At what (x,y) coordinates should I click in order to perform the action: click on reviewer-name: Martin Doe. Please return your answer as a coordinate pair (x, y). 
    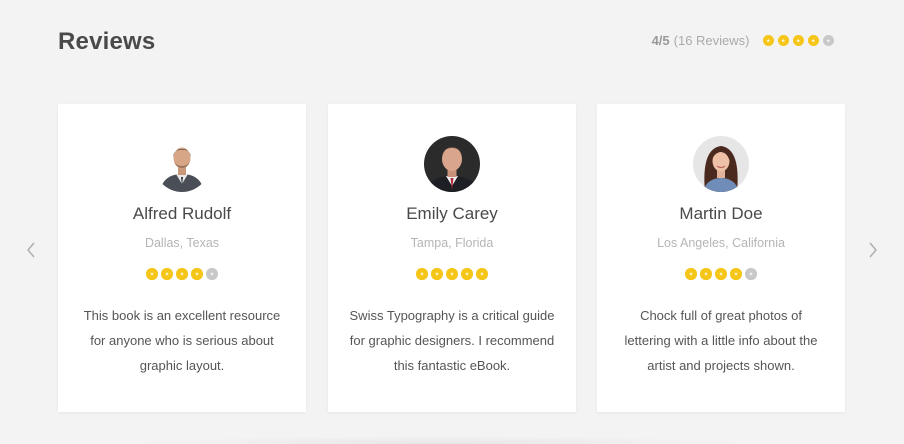
    Looking at the image, I should click on (721, 213).